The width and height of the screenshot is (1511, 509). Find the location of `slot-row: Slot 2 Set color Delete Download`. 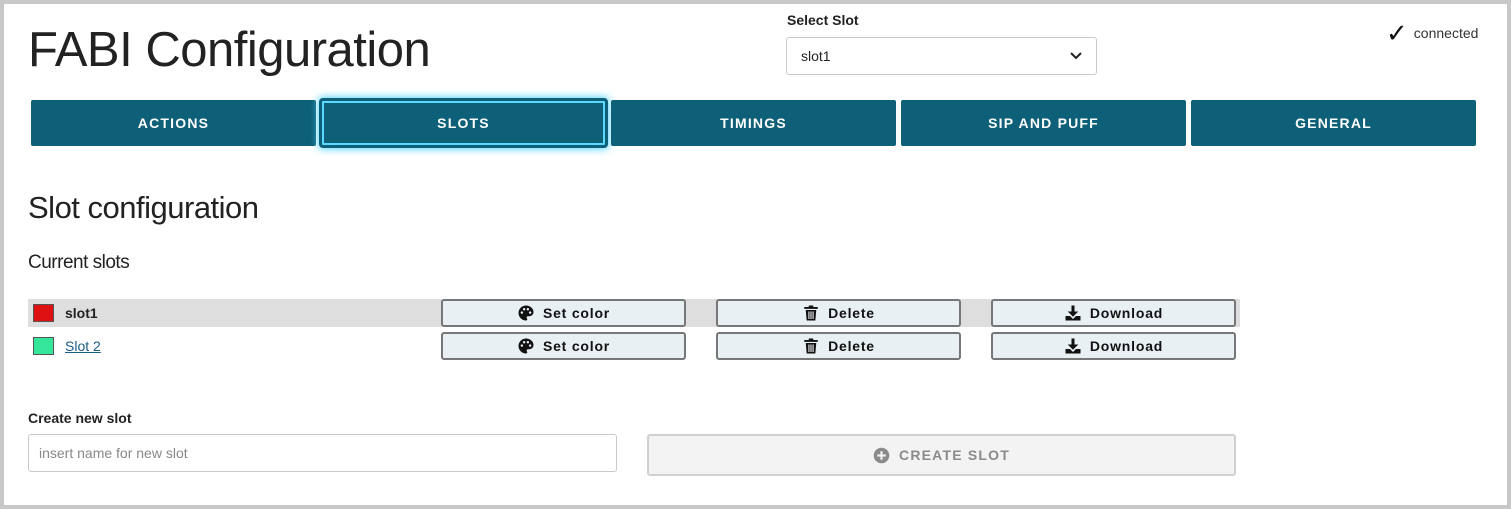

slot-row: Slot 2 Set color Delete Download is located at coordinates (634, 346).